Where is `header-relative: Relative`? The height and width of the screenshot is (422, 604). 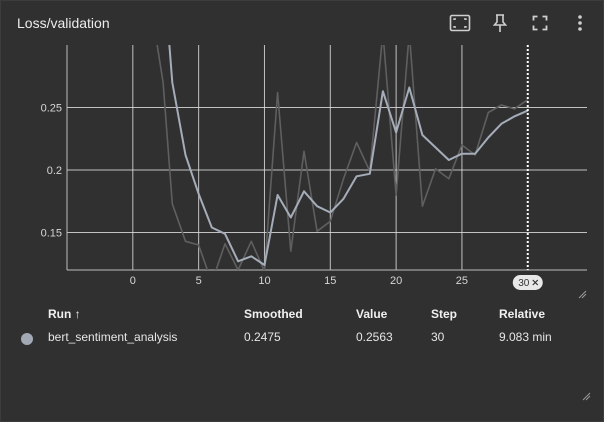 header-relative: Relative is located at coordinates (522, 314).